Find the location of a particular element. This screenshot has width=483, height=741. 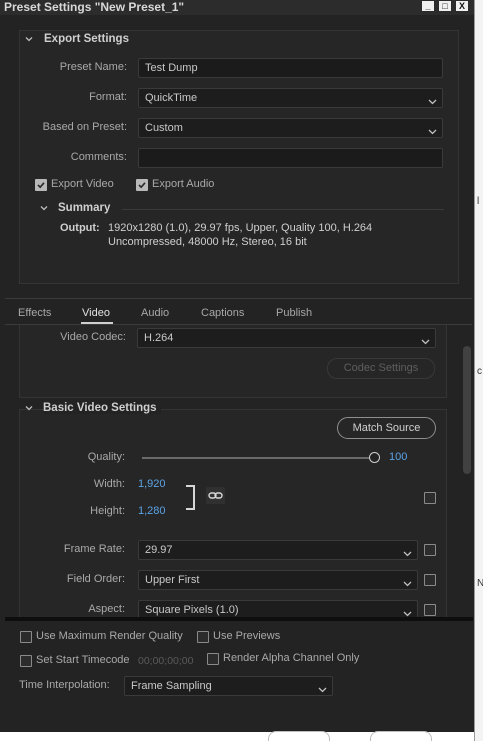

frame-rate-dropdown: 29.97 is located at coordinates (278, 550).